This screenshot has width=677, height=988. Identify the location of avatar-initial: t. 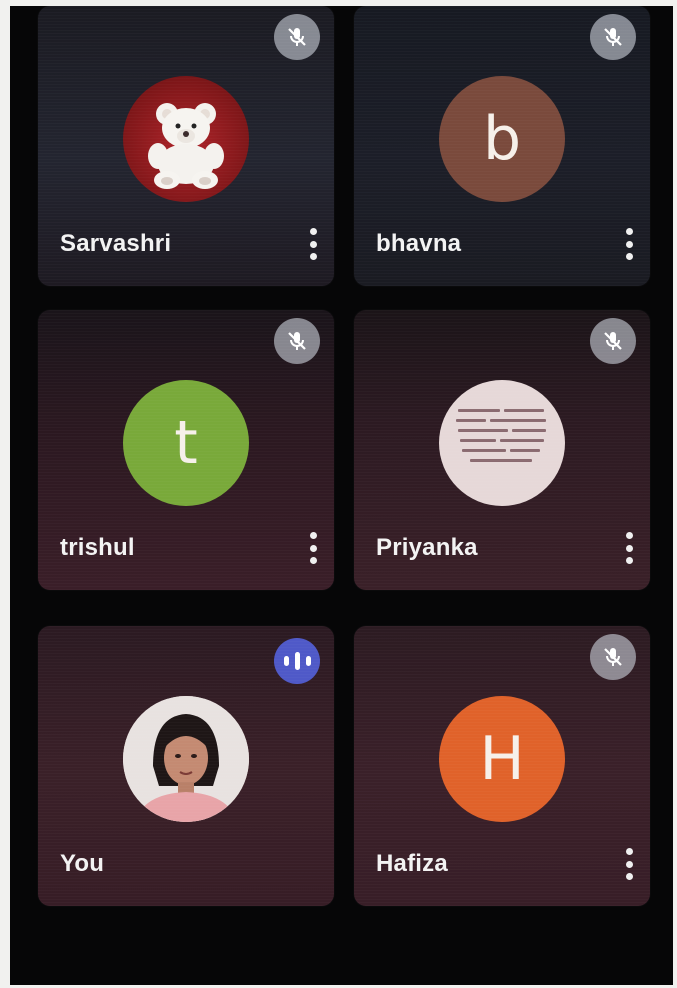
(186, 443).